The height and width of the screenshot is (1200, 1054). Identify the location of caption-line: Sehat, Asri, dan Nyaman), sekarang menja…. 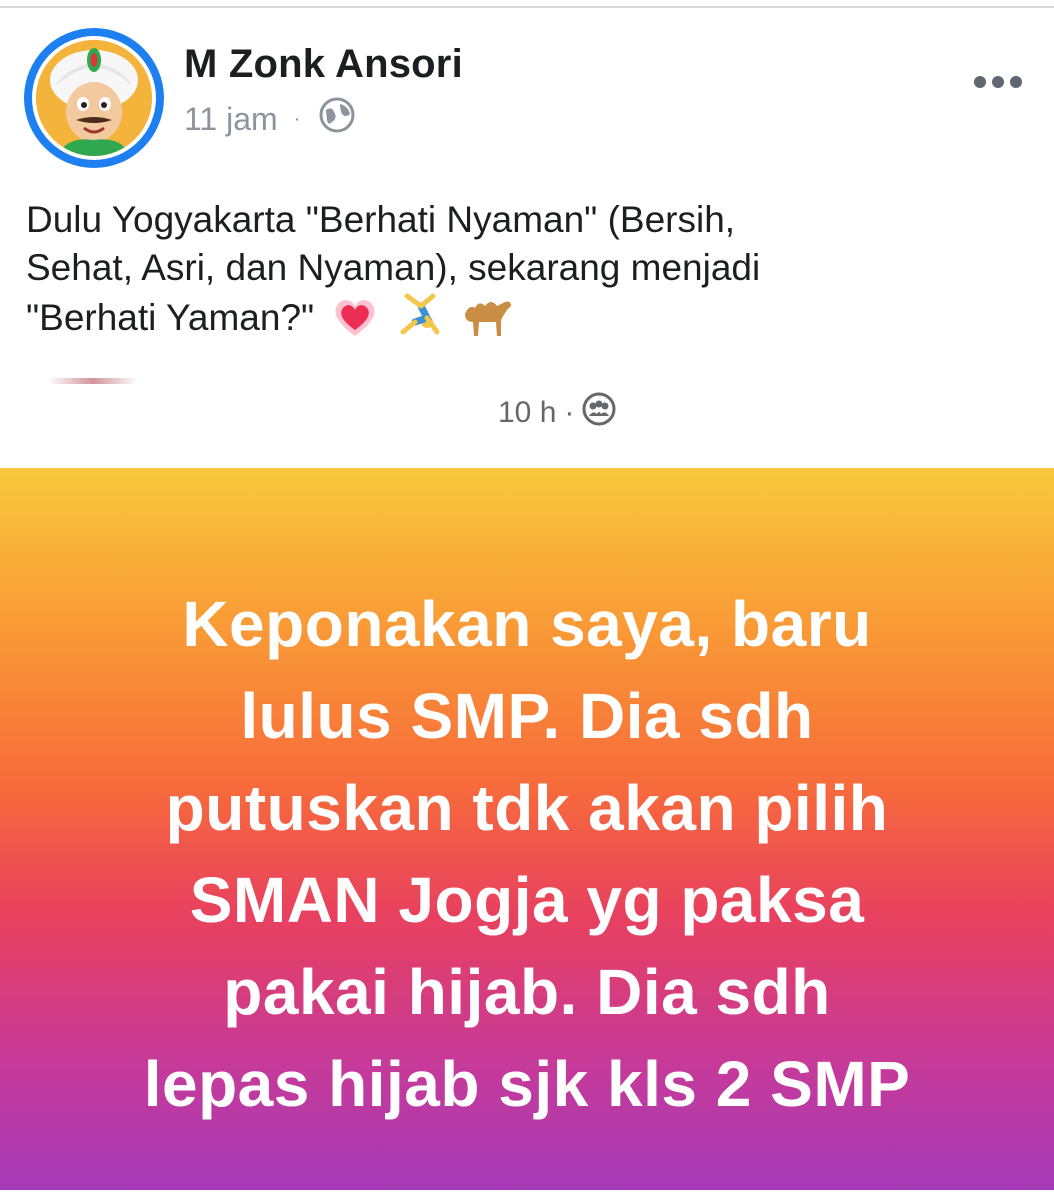
(393, 267).